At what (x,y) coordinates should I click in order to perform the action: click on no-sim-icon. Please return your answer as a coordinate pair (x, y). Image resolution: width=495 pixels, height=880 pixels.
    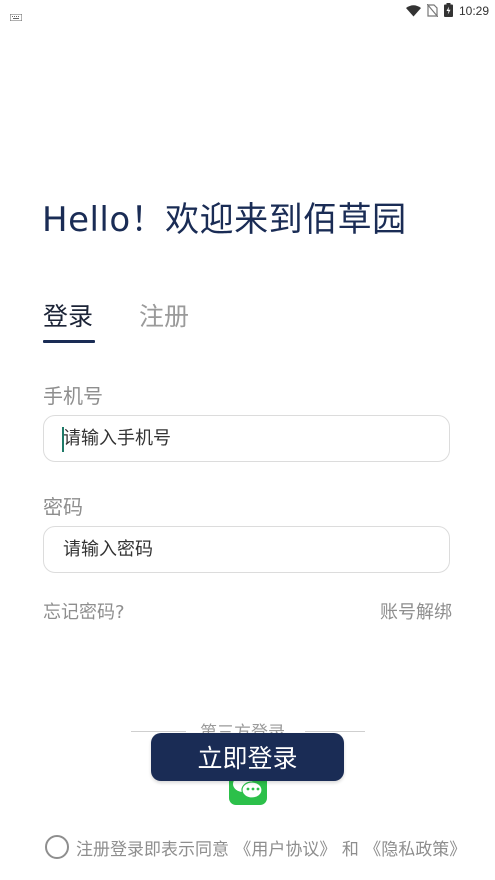
    Looking at the image, I should click on (432, 11).